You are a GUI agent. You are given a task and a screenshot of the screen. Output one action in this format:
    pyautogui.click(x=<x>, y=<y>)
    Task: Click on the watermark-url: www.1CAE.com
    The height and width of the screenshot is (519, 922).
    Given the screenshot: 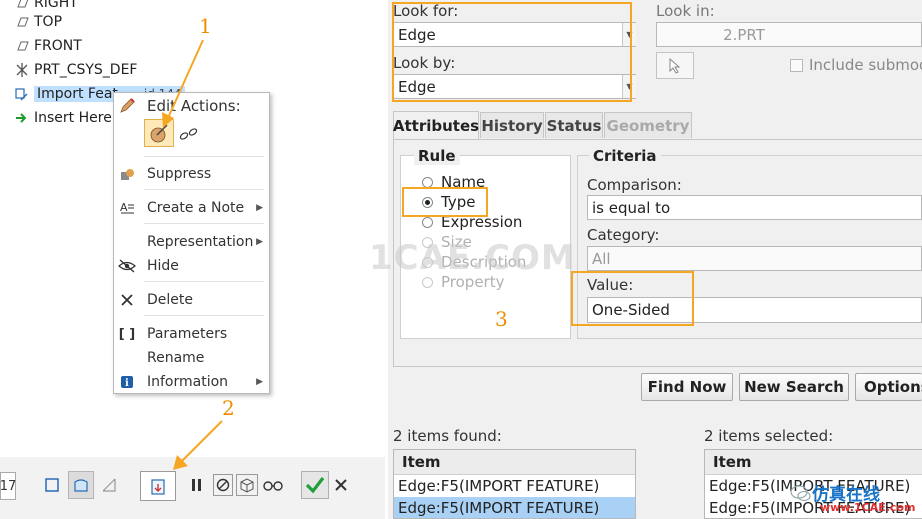 What is the action you would take?
    pyautogui.click(x=868, y=507)
    